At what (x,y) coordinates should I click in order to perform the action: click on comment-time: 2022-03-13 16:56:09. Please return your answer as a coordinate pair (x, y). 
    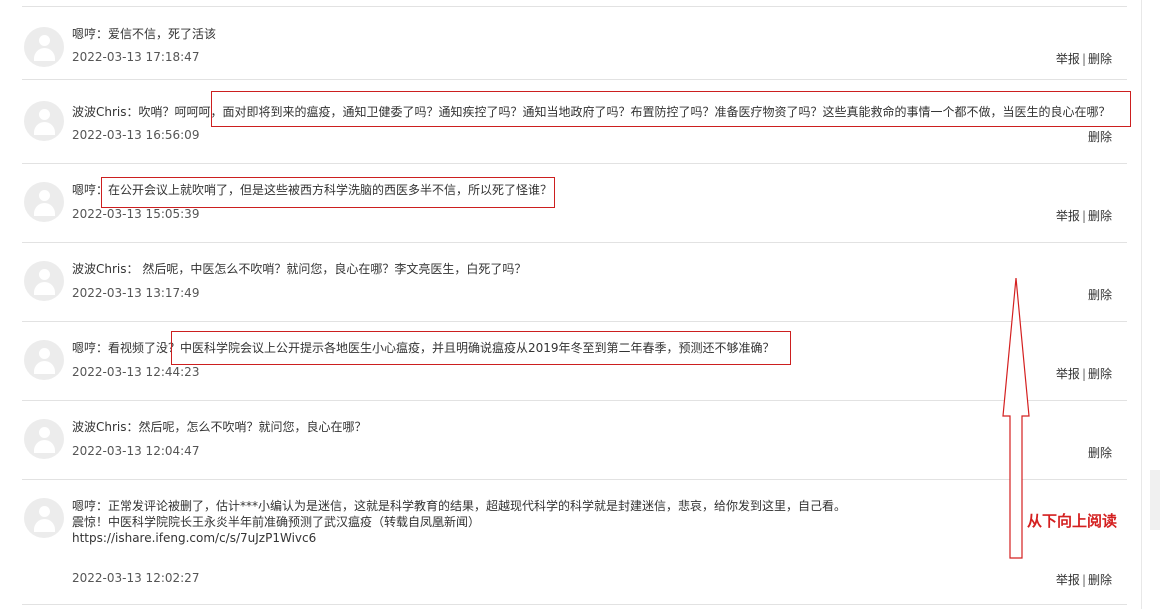
    Looking at the image, I should click on (136, 135).